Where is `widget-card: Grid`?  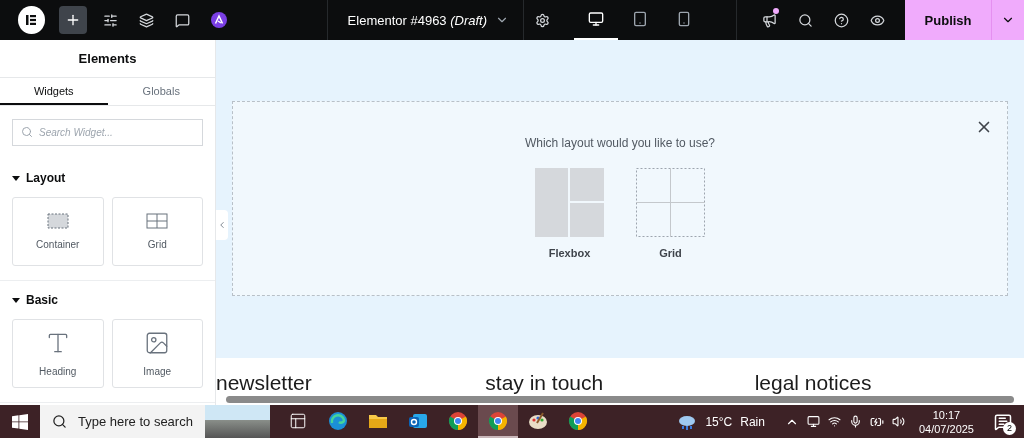
widget-card: Grid is located at coordinates (157, 231).